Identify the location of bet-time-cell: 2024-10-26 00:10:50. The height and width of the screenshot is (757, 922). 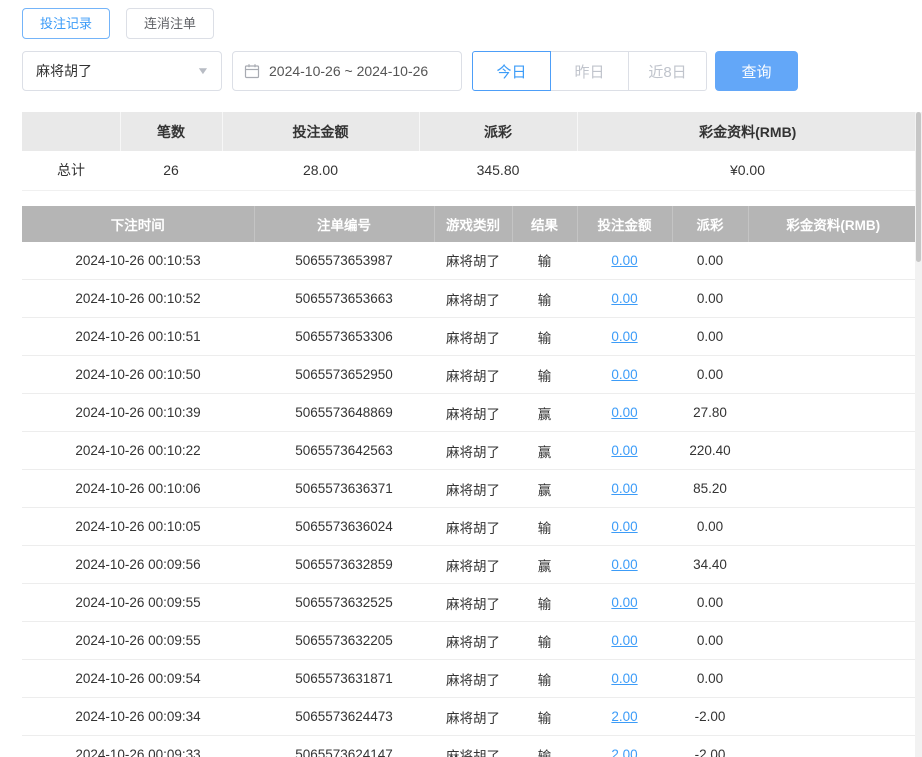
(138, 374).